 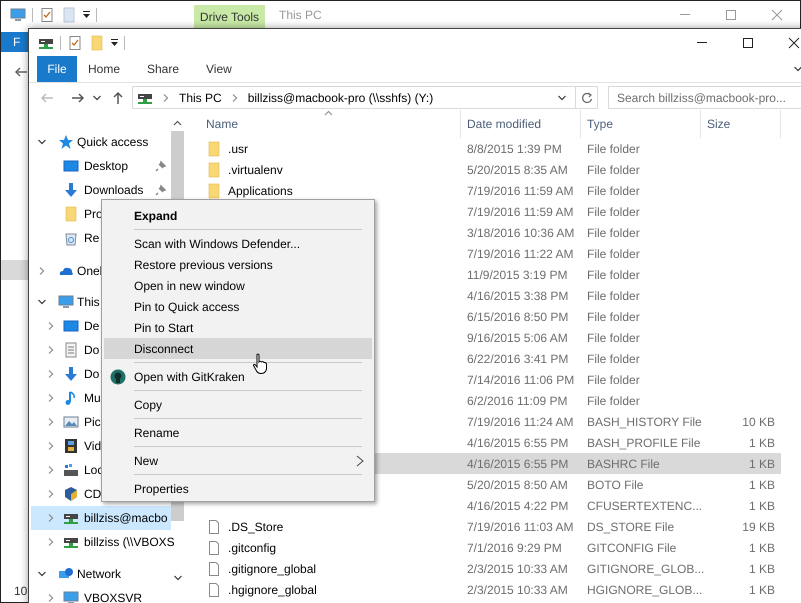 What do you see at coordinates (21, 591) in the screenshot?
I see `status-text: 10` at bounding box center [21, 591].